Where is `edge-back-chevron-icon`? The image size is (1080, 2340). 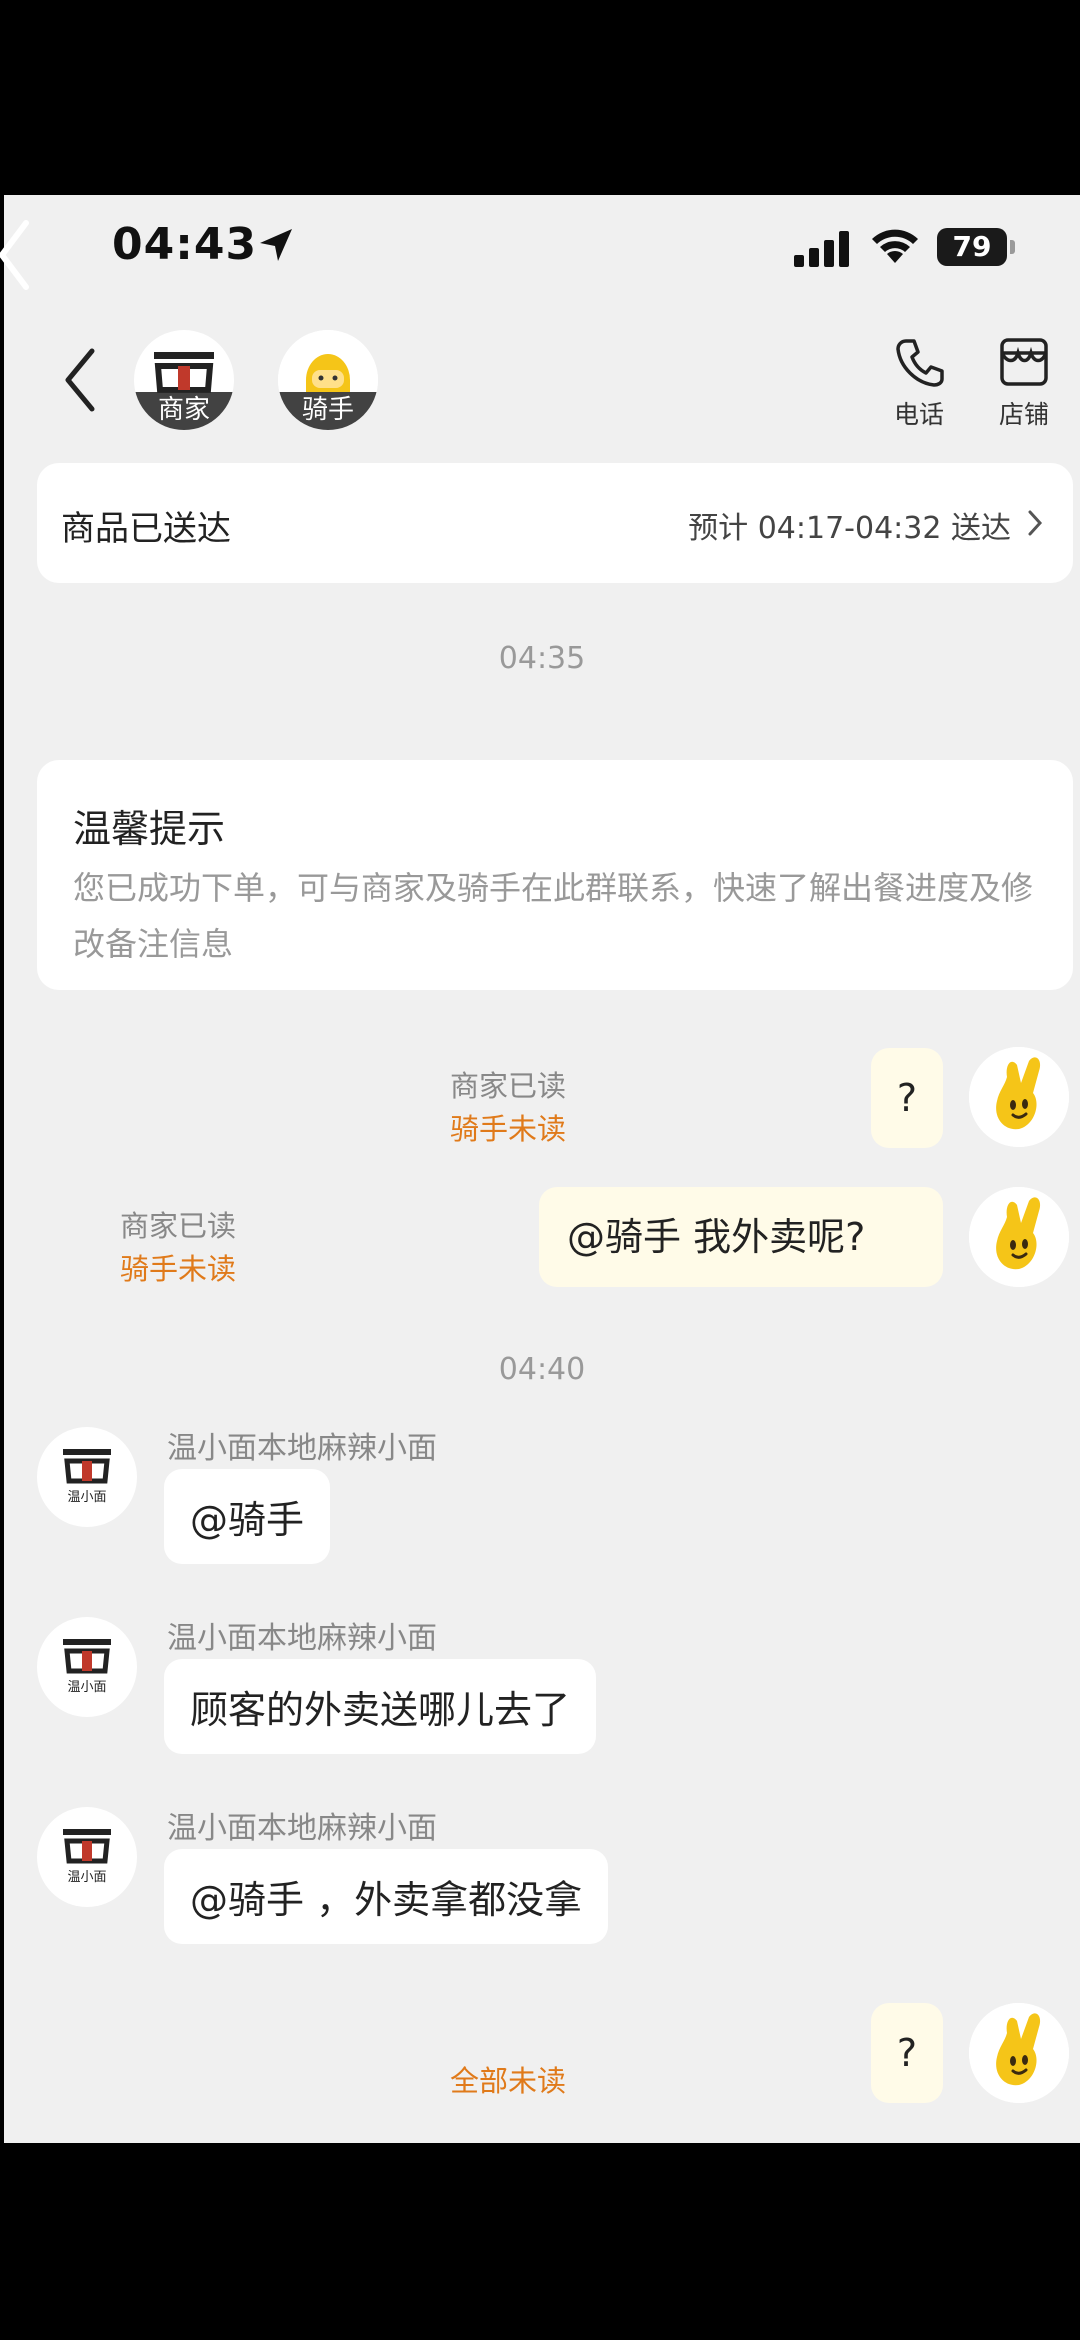 edge-back-chevron-icon is located at coordinates (18, 255).